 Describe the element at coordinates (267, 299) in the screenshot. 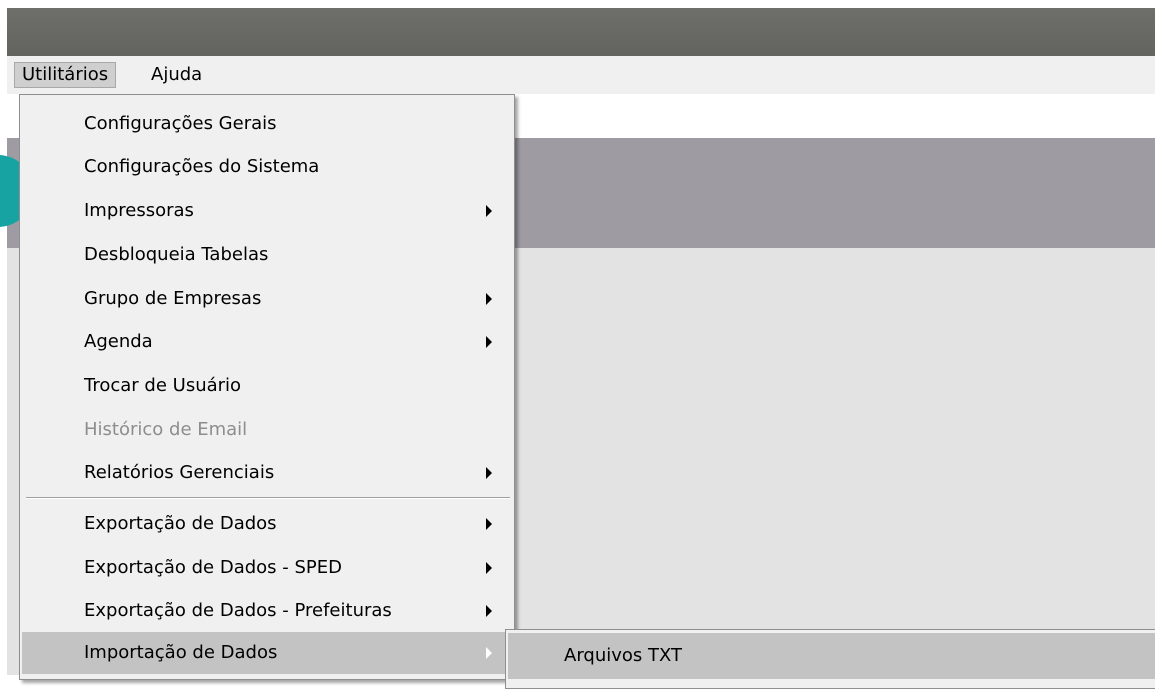

I see `menu-item-grupo-de-empresas: Grupo de Empresas` at that location.